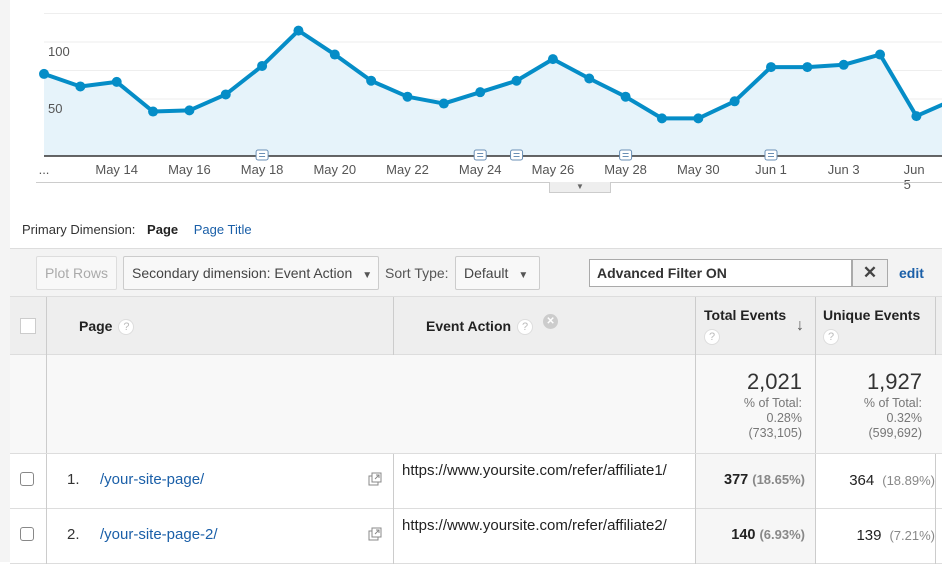  I want to click on header-total-events: Total Events?, so click(745, 326).